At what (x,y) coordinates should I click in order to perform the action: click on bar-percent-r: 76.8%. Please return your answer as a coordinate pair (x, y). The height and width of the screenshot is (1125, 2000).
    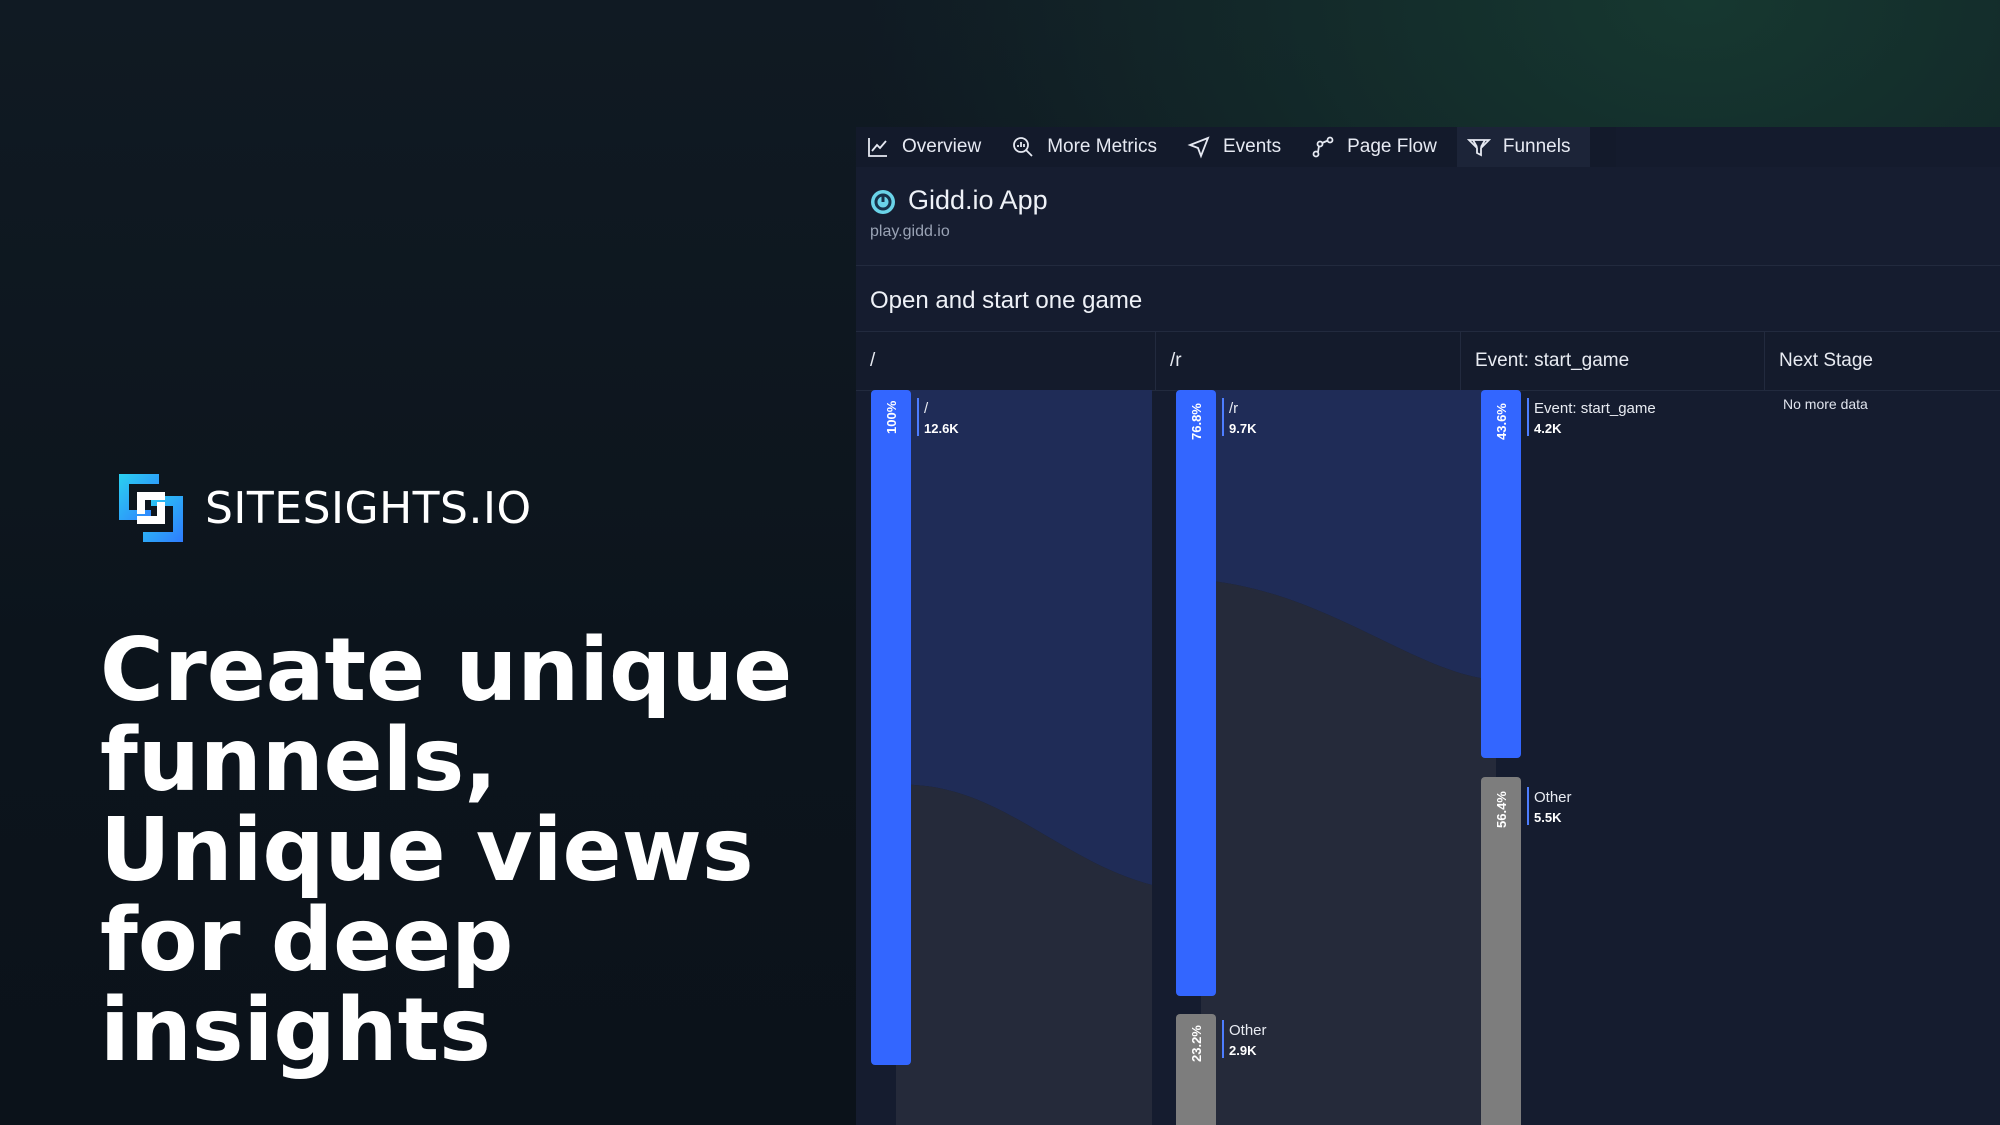
    Looking at the image, I should click on (1196, 421).